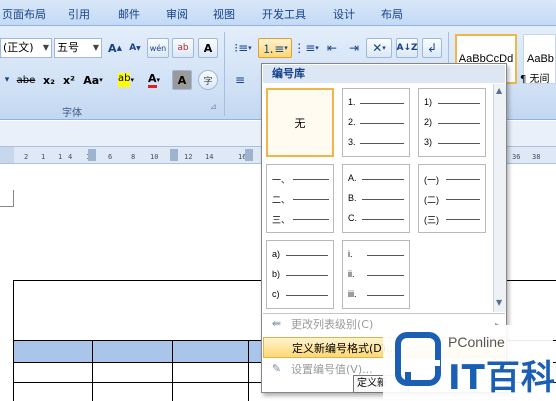 This screenshot has width=556, height=401. I want to click on ruler-tick: 12, so click(188, 157).